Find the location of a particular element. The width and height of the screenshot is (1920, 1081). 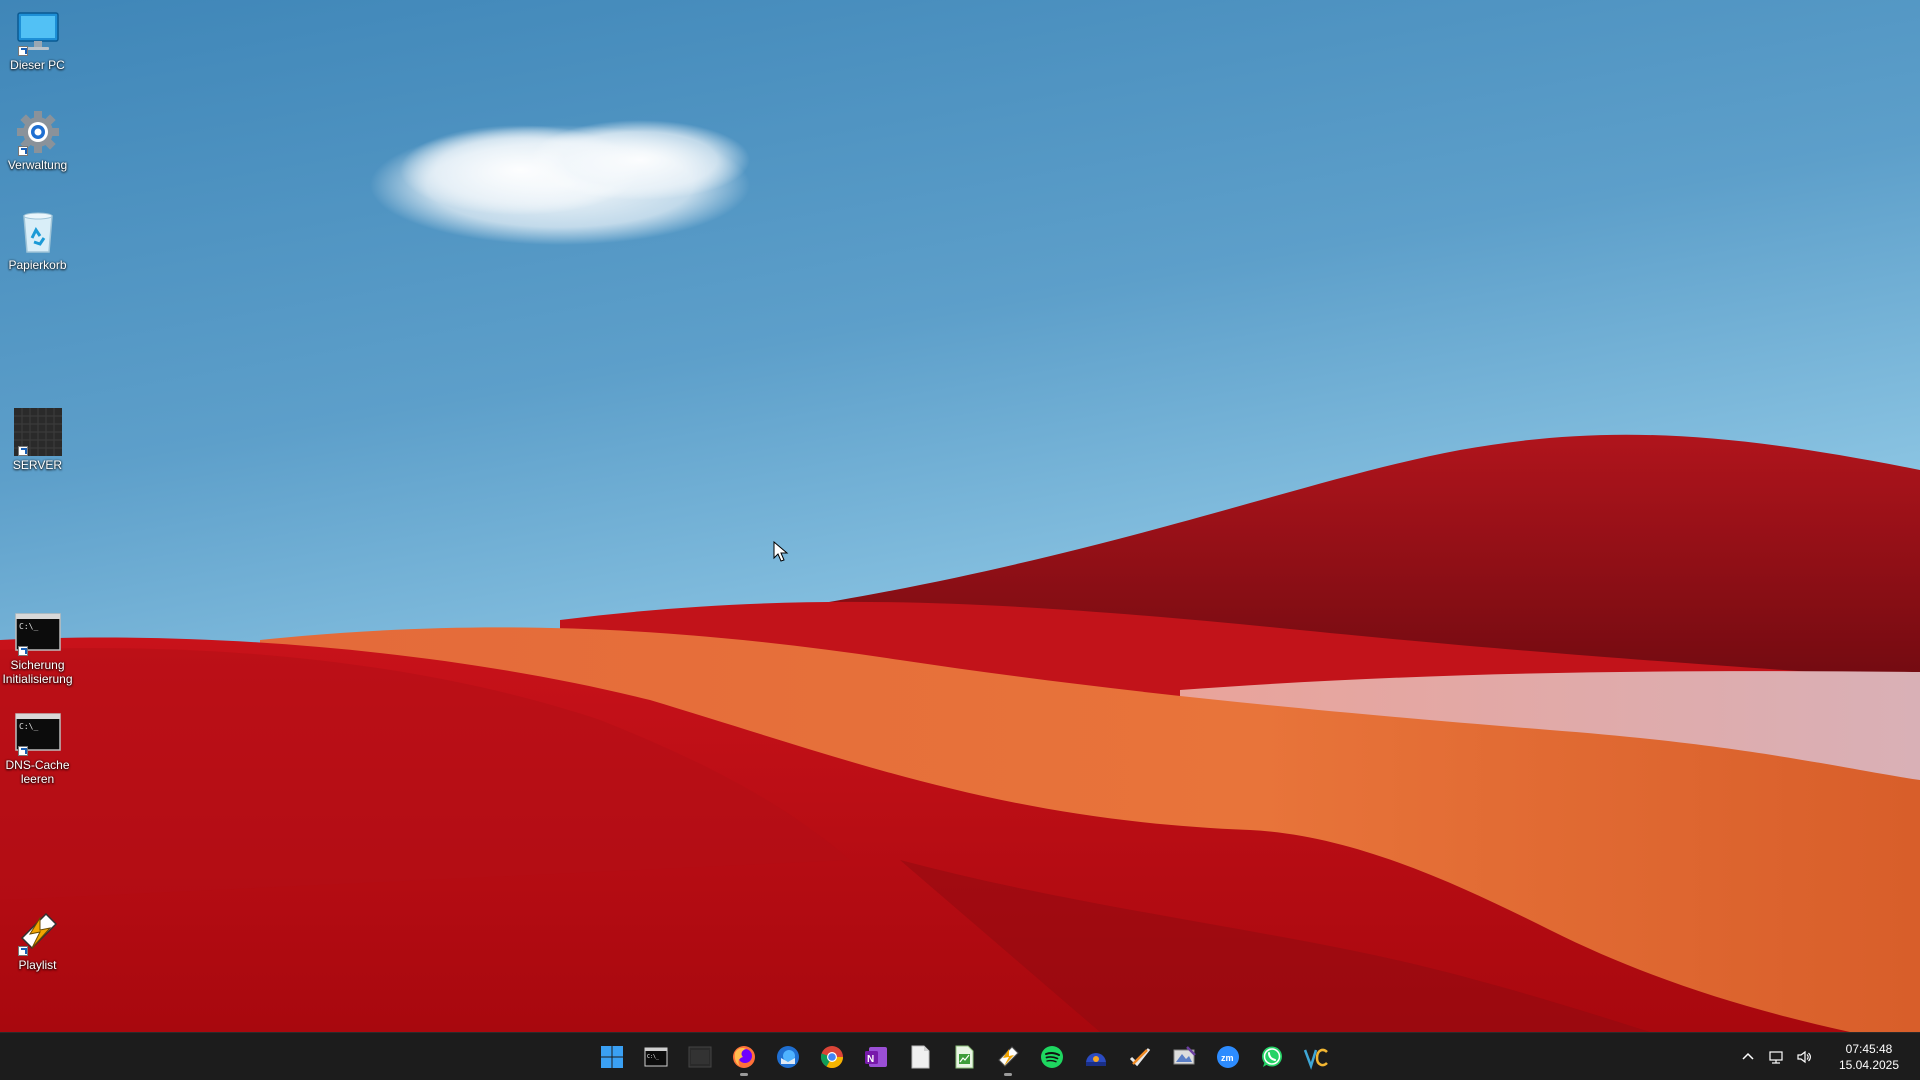

desktop-icon-dieser-pc: Dieser PC is located at coordinates (37, 36).